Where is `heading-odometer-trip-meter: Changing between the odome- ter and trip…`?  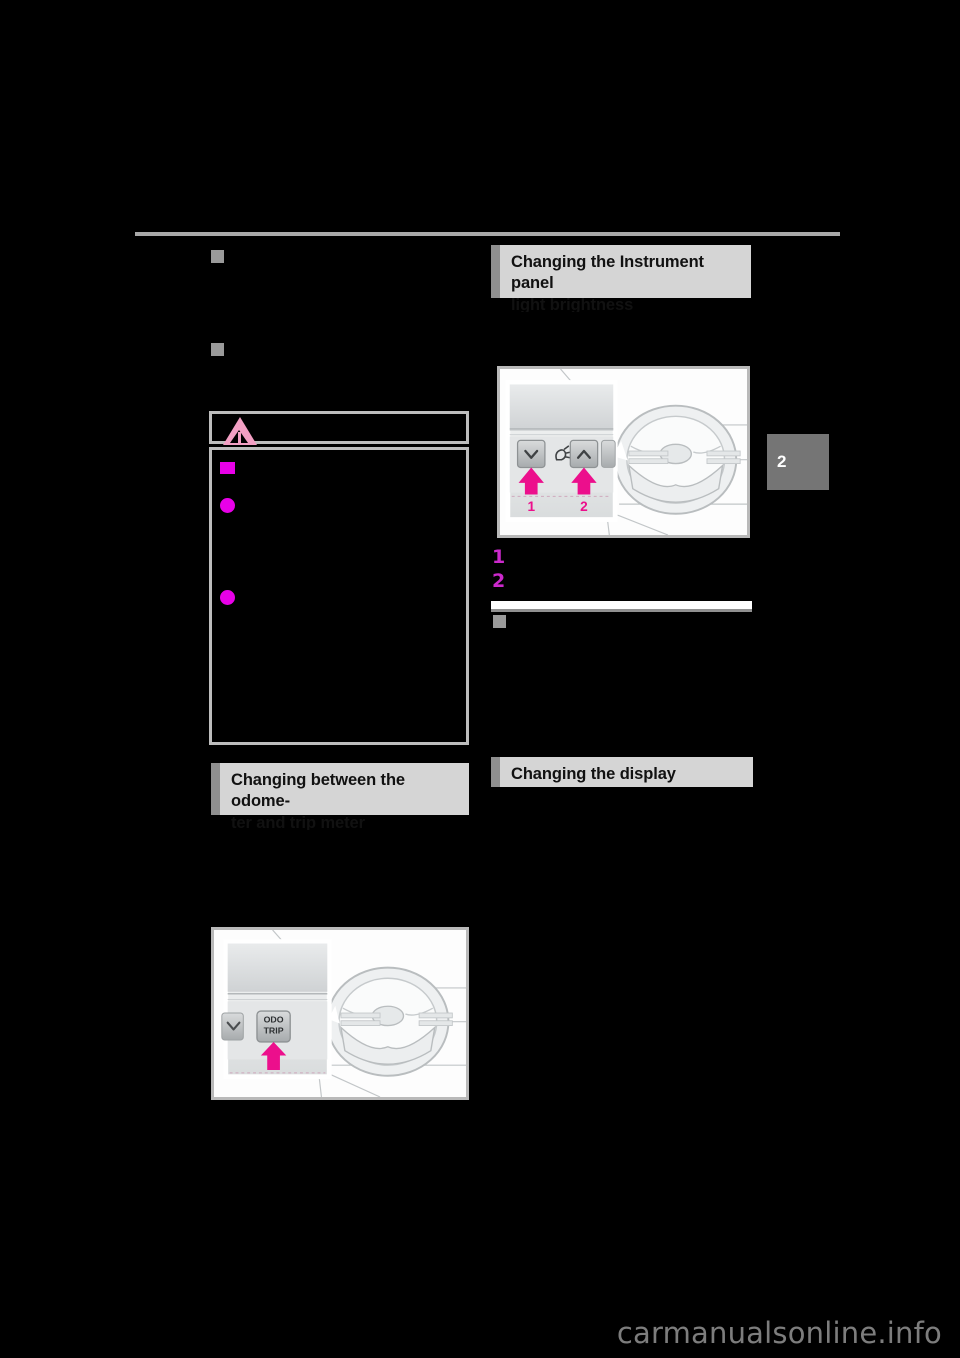
heading-odometer-trip-meter: Changing between the odome- ter and trip… is located at coordinates (340, 797).